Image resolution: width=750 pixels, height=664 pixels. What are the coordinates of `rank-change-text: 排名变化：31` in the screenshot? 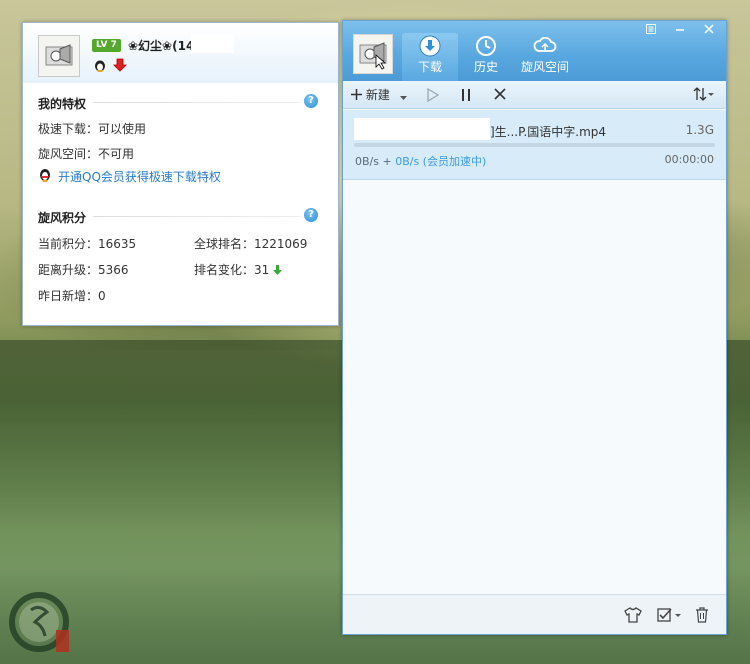 It's located at (232, 270).